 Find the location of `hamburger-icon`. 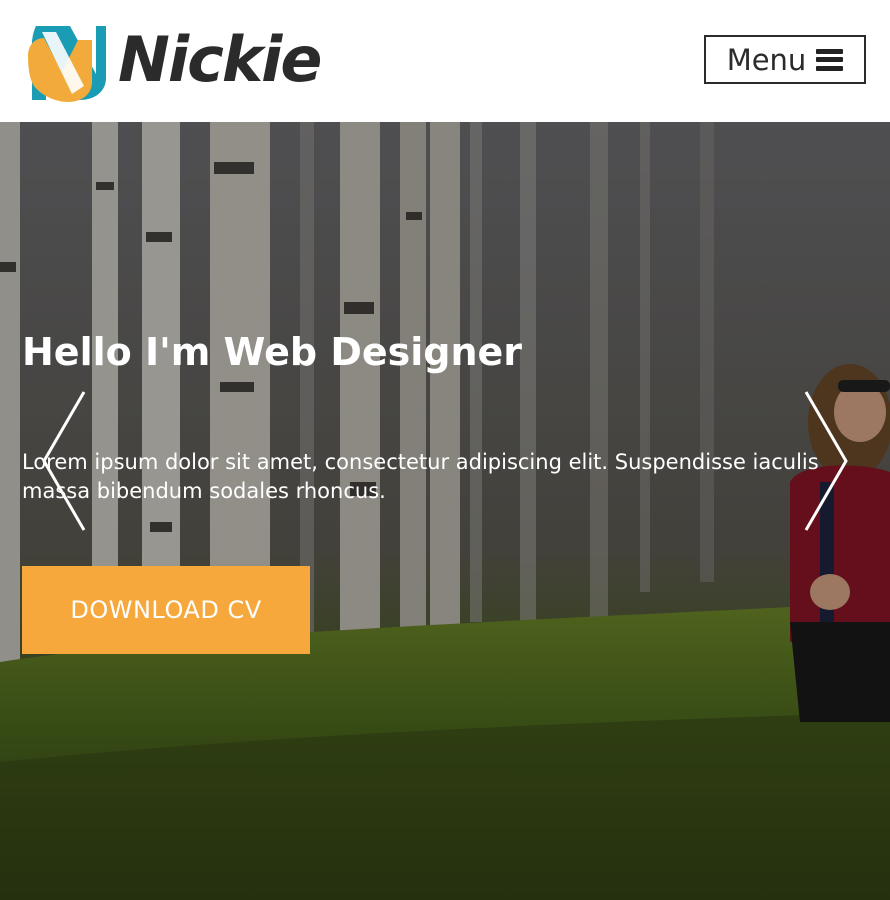

hamburger-icon is located at coordinates (830, 59).